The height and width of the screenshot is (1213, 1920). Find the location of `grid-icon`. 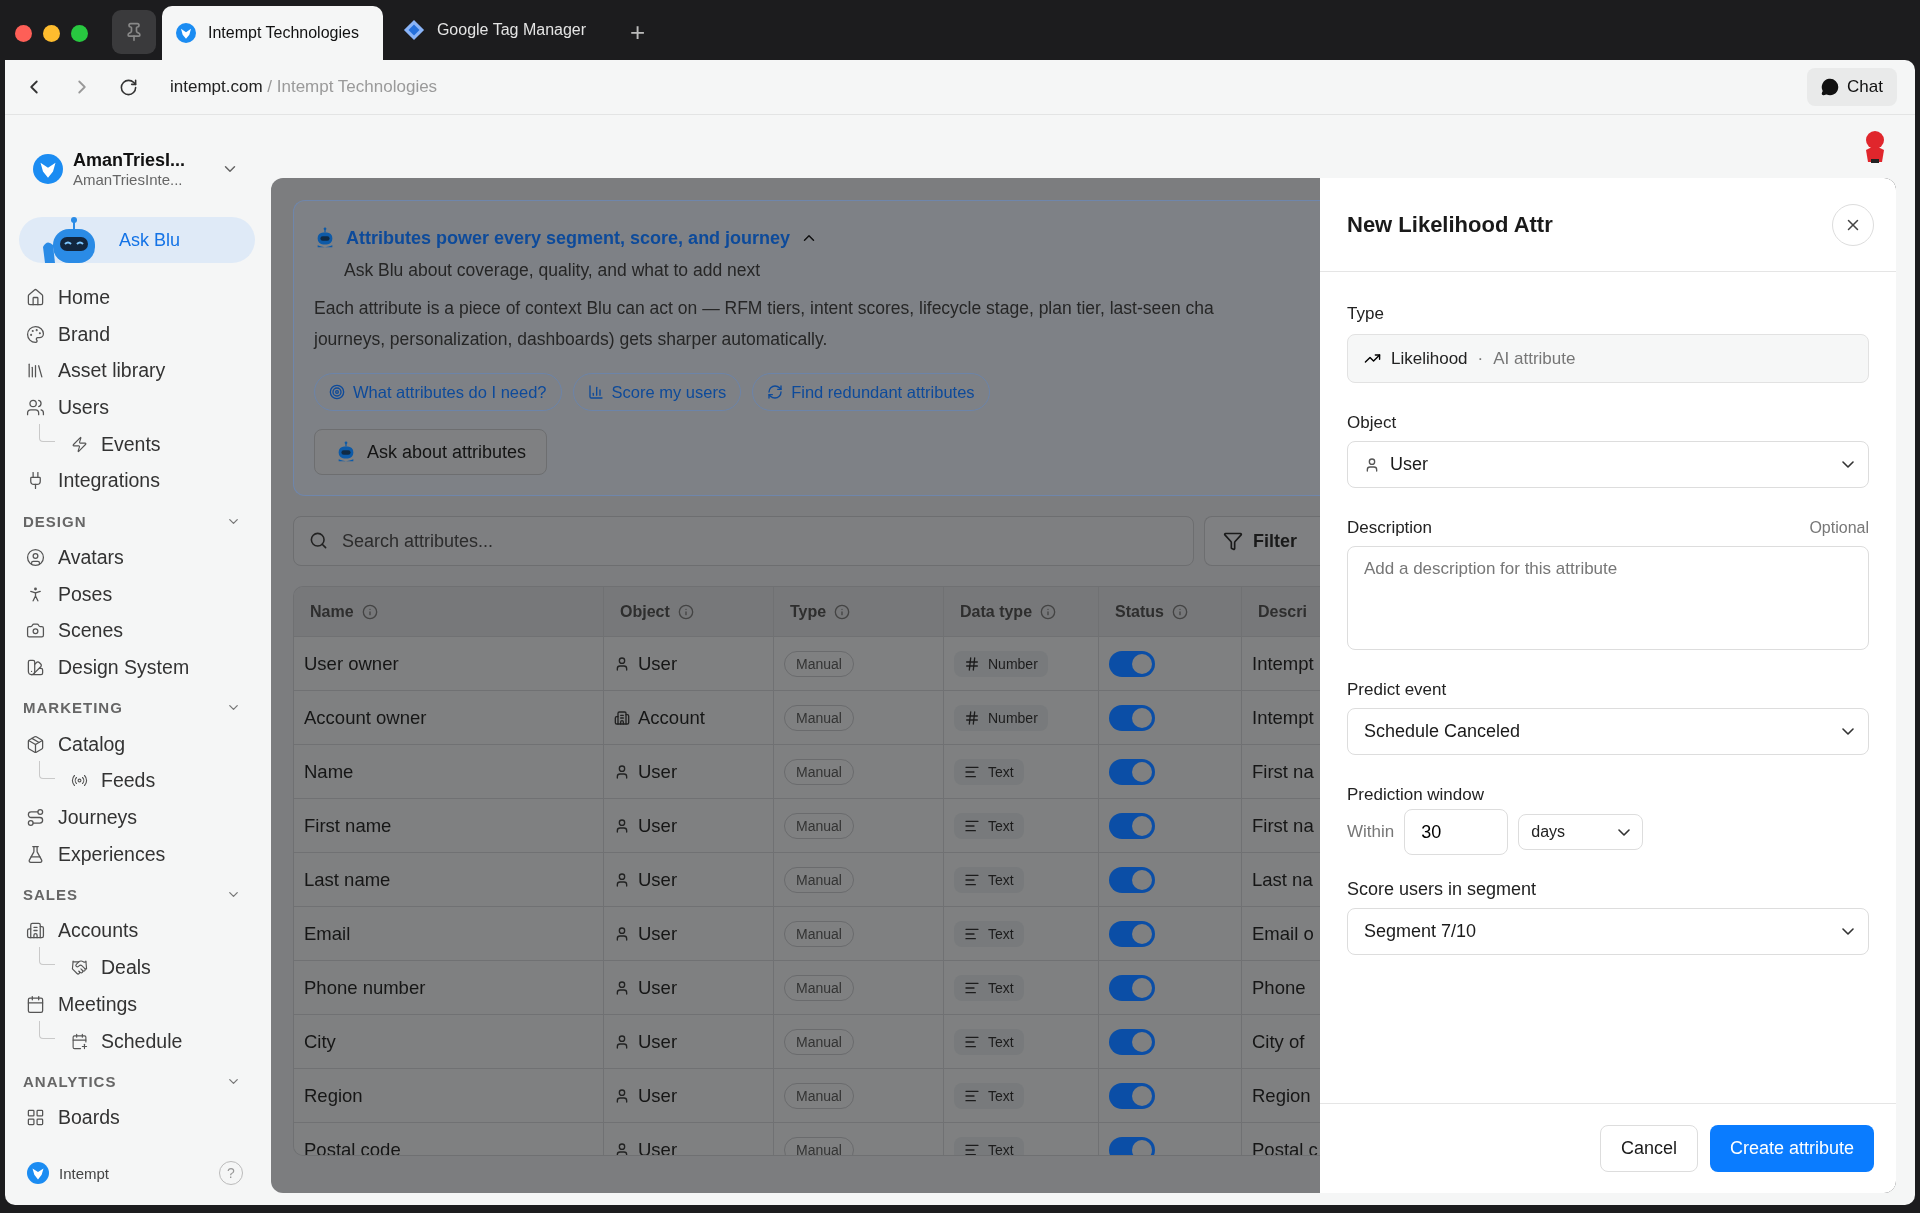

grid-icon is located at coordinates (35, 1118).